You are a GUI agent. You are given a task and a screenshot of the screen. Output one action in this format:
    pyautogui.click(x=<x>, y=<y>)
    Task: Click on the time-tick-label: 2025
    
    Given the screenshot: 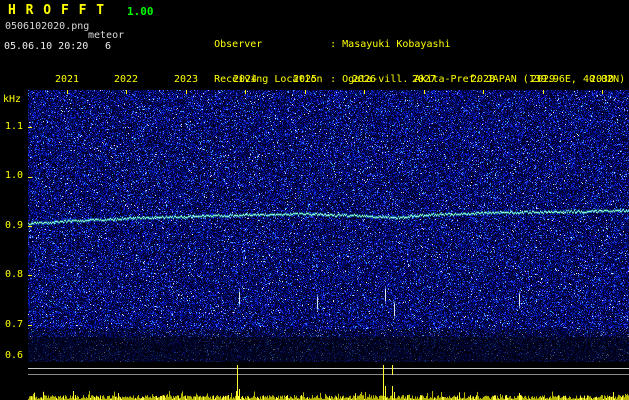 What is the action you would take?
    pyautogui.click(x=305, y=79)
    